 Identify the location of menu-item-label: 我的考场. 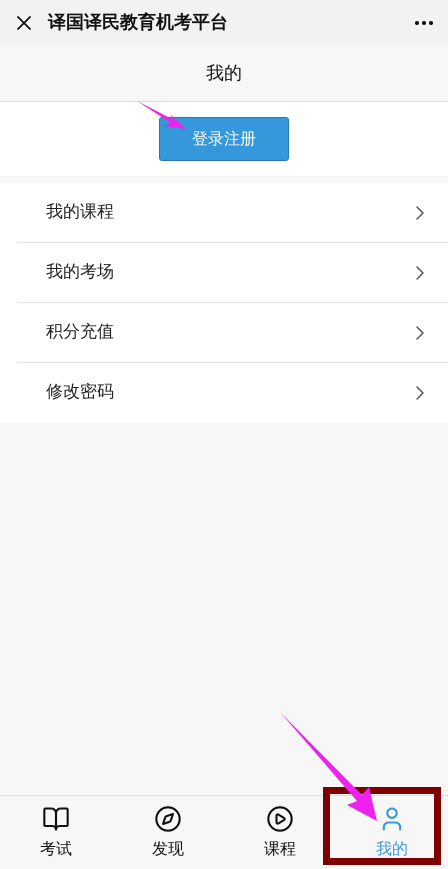
(80, 272).